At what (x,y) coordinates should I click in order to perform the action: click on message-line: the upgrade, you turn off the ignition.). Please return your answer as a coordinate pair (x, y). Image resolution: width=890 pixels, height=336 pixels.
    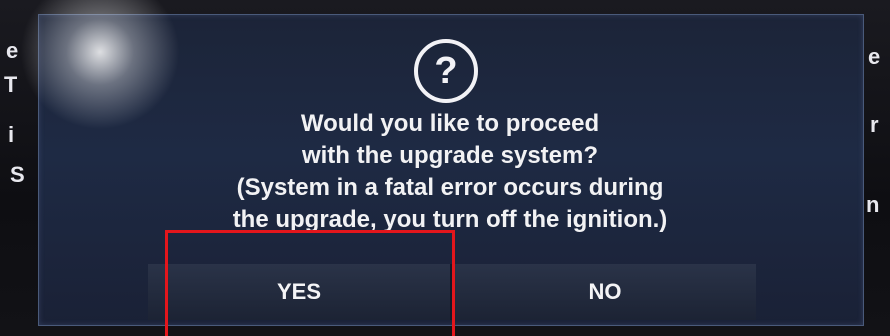
    Looking at the image, I should click on (450, 219).